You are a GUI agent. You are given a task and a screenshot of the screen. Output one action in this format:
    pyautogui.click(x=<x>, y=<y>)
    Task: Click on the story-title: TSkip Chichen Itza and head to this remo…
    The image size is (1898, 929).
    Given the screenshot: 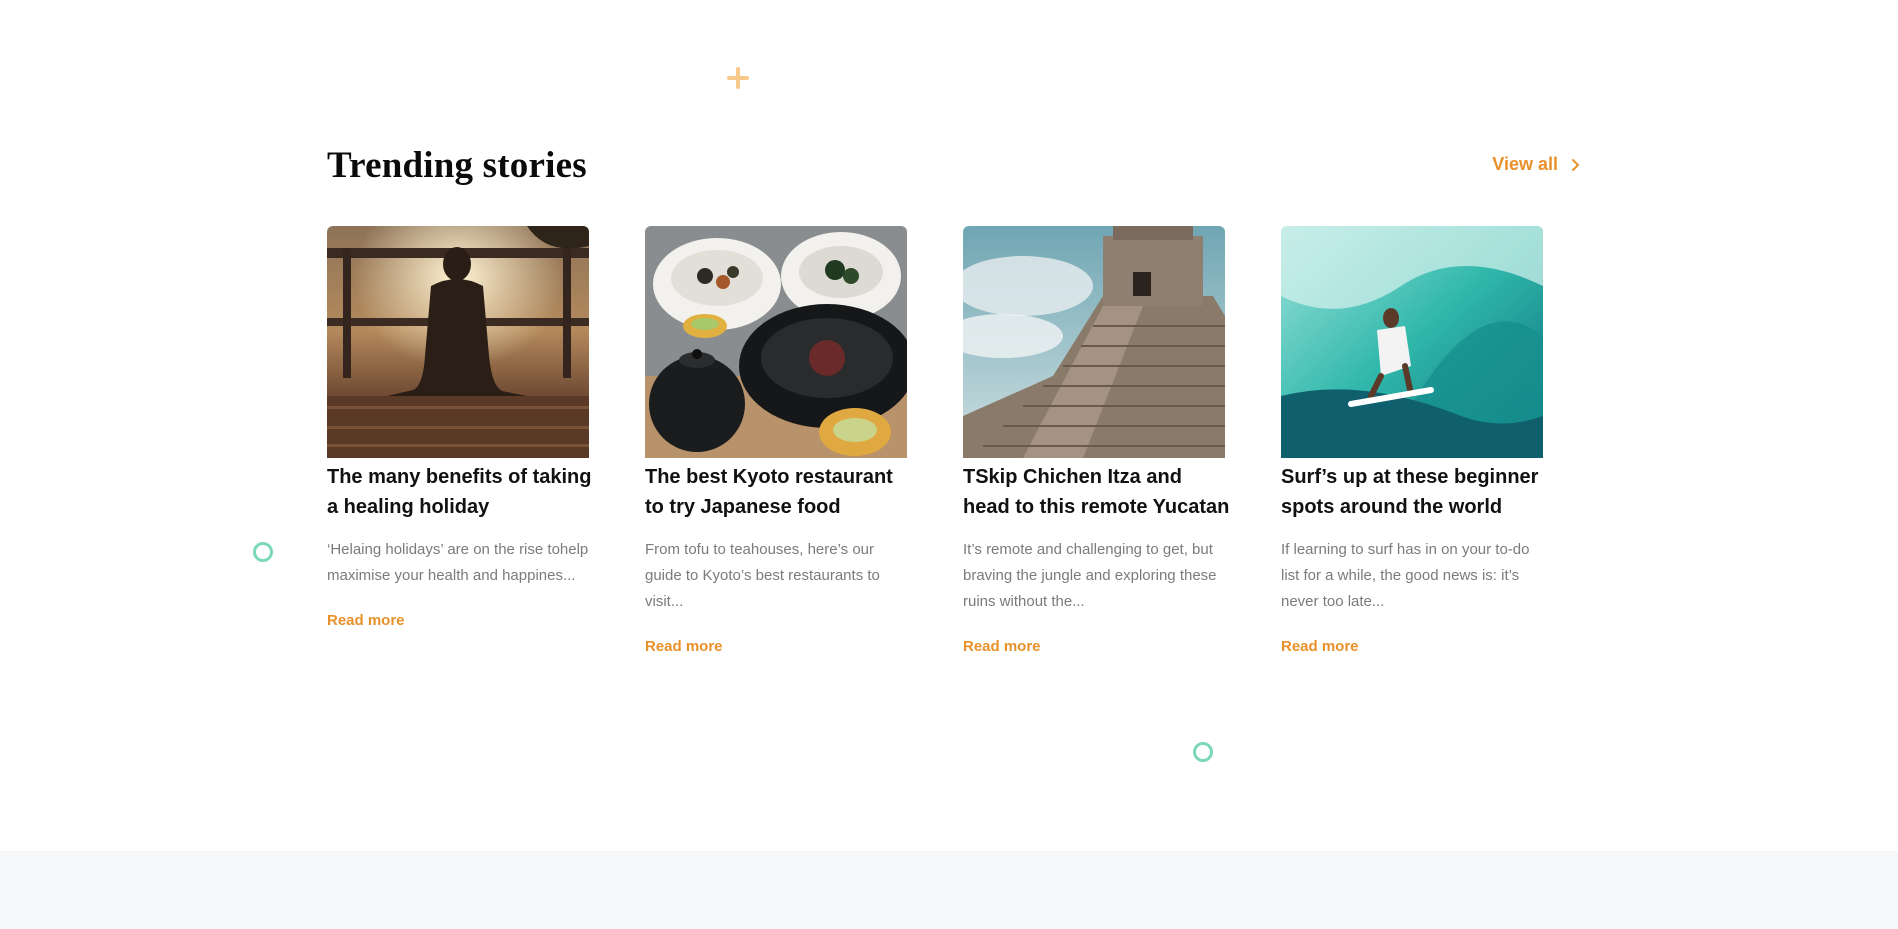 What is the action you would take?
    pyautogui.click(x=1098, y=492)
    